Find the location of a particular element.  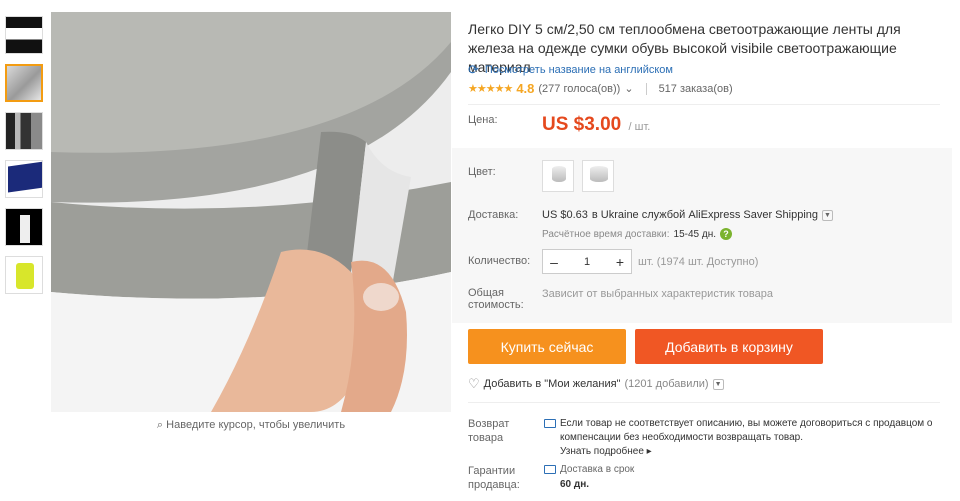

guarantee-label-line2: продавца: is located at coordinates (494, 485).